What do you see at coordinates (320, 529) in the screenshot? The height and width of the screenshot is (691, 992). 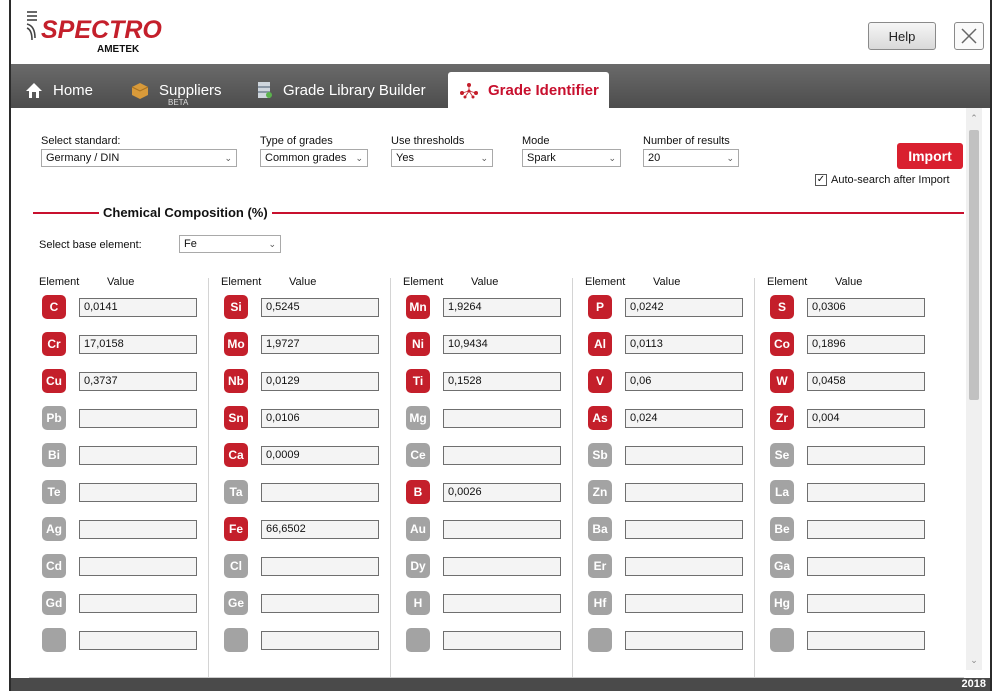 I see `element-value-fe: 66,6502` at bounding box center [320, 529].